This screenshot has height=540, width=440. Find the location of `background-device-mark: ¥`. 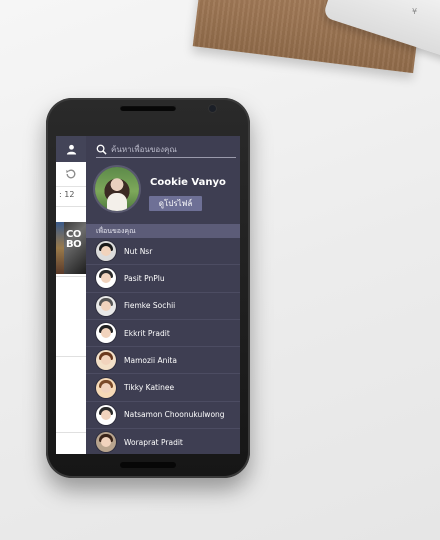

background-device-mark: ¥ is located at coordinates (415, 11).